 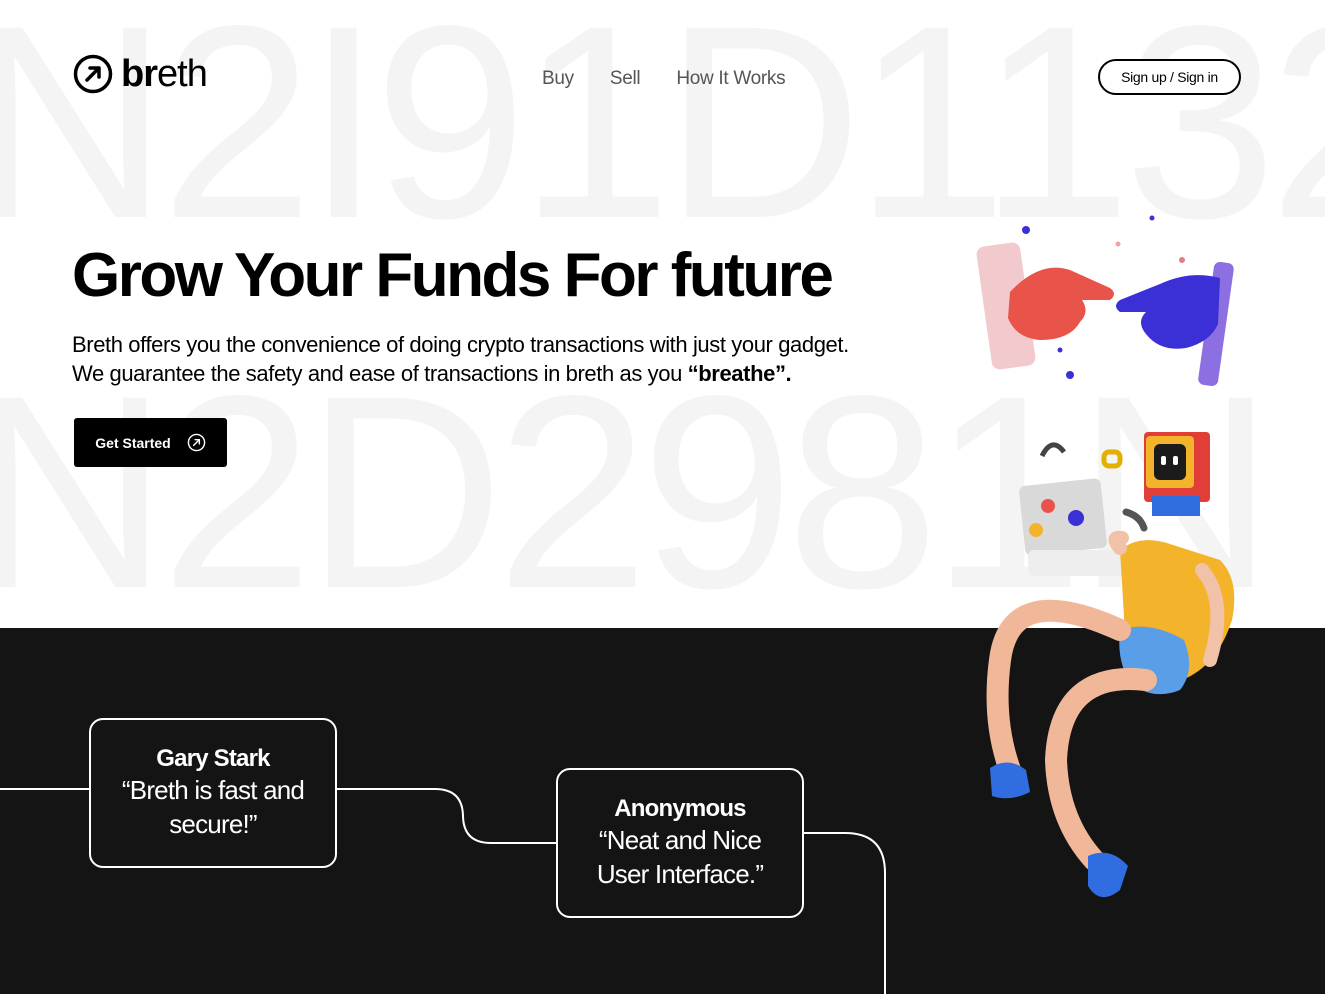 I want to click on testimonial-quote: “Neat and Nice User Interface.”, so click(x=680, y=857).